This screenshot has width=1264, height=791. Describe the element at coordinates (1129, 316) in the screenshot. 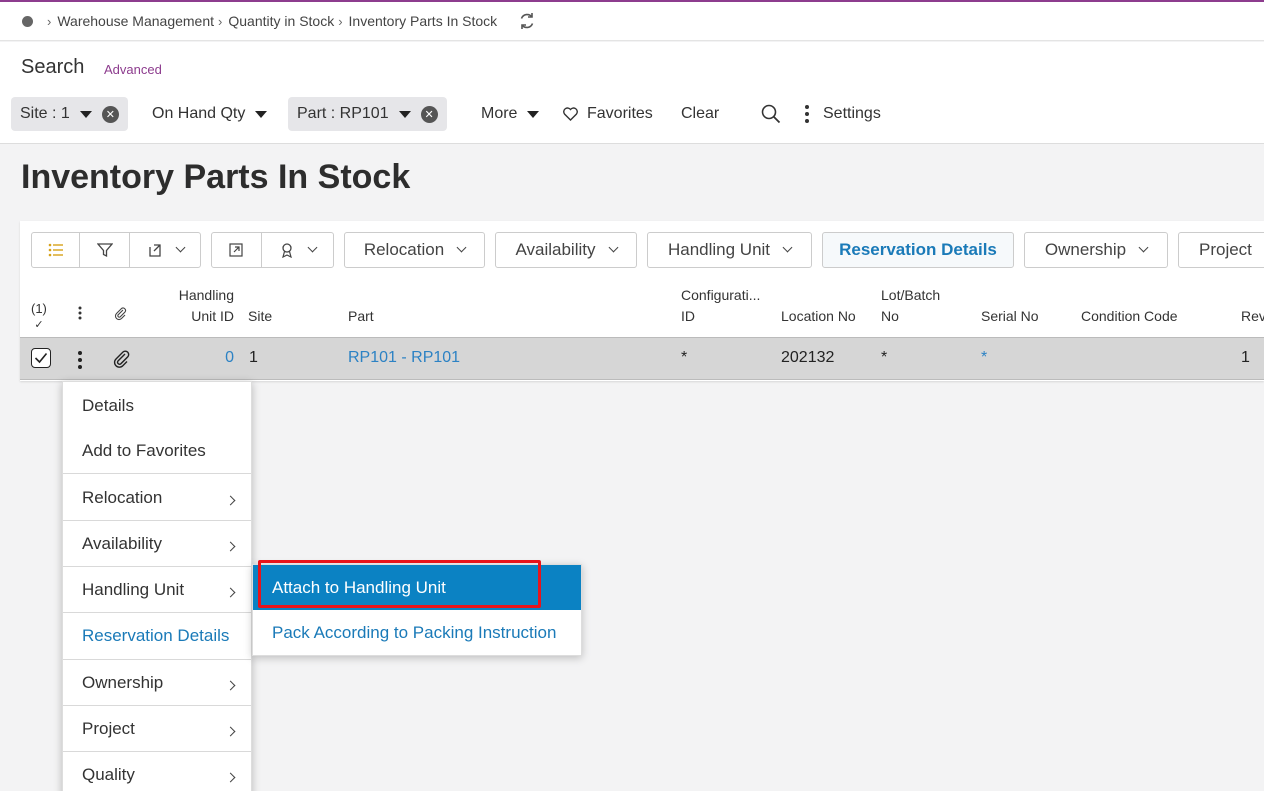

I see `header-condition-code: Condition Code` at that location.